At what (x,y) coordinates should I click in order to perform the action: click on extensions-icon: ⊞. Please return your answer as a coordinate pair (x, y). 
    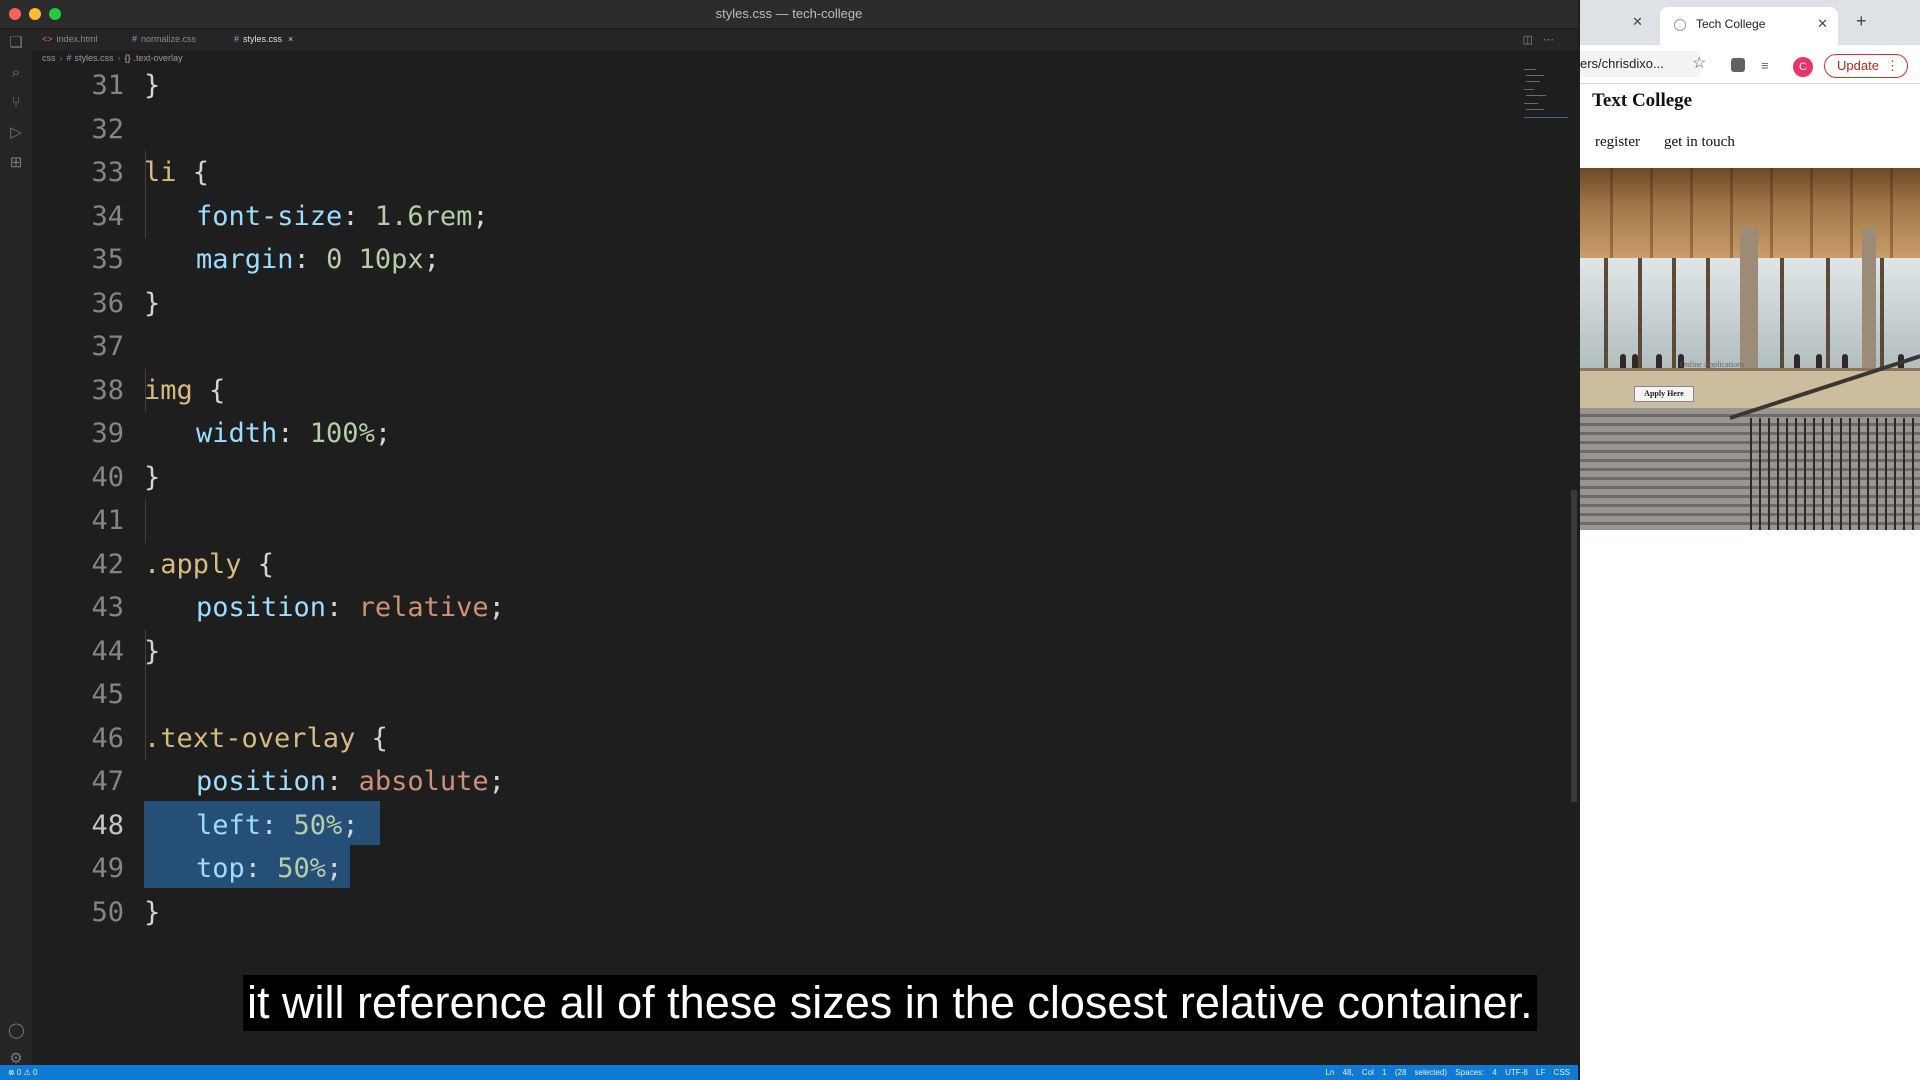
    Looking at the image, I should click on (16, 163).